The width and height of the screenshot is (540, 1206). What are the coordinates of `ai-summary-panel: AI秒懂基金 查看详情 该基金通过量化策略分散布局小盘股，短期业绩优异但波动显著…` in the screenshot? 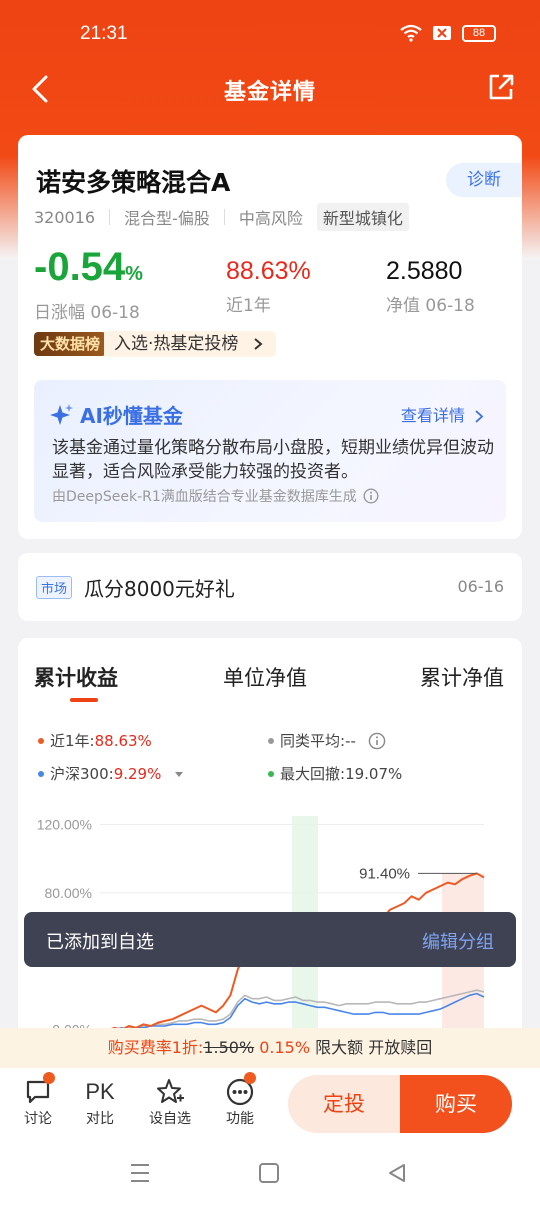 It's located at (270, 451).